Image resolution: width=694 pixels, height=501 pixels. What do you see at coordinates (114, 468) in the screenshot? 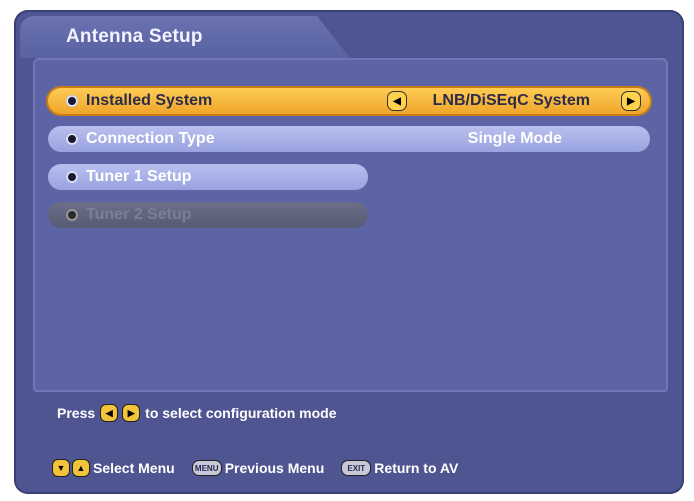
I see `footer-select-menu: ▼ ▲ Select Menu` at bounding box center [114, 468].